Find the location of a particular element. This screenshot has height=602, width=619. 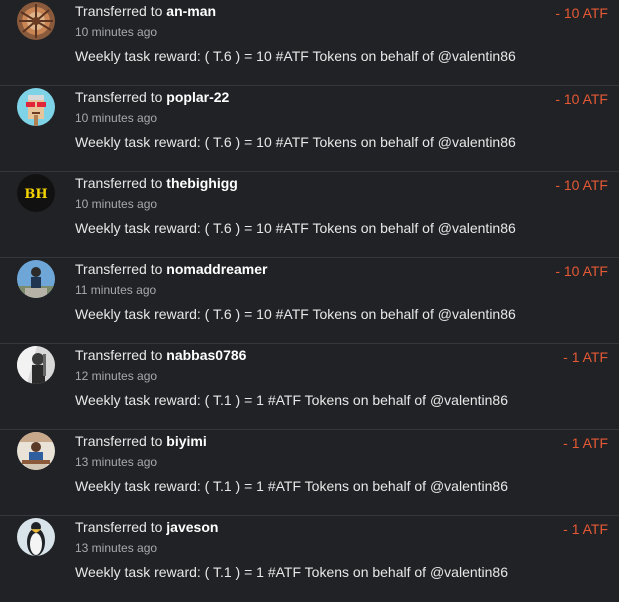

transfer-description: Transferred to thebighigg is located at coordinates (156, 183).